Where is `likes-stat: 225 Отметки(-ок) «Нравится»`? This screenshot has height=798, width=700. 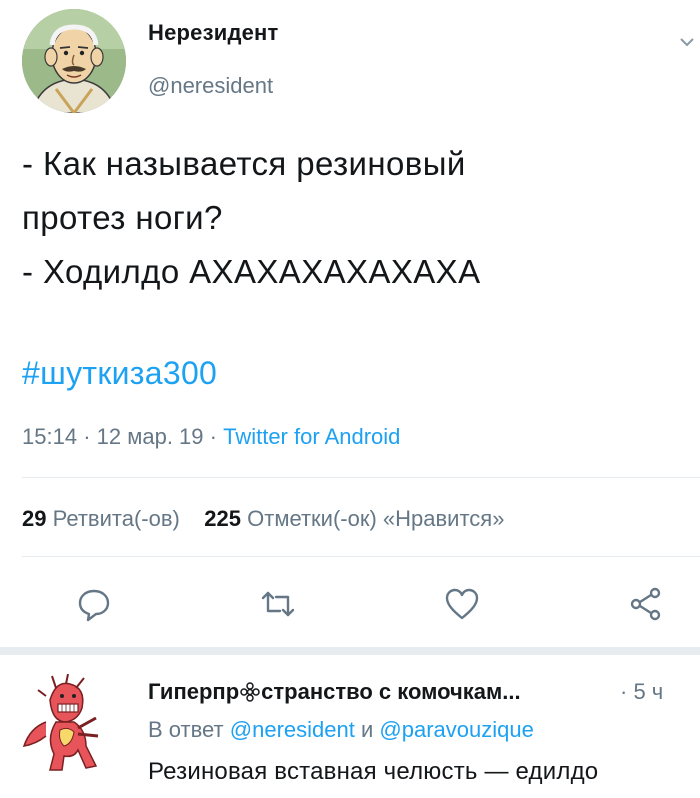
likes-stat: 225 Отметки(-ок) «Нравится» is located at coordinates (354, 518).